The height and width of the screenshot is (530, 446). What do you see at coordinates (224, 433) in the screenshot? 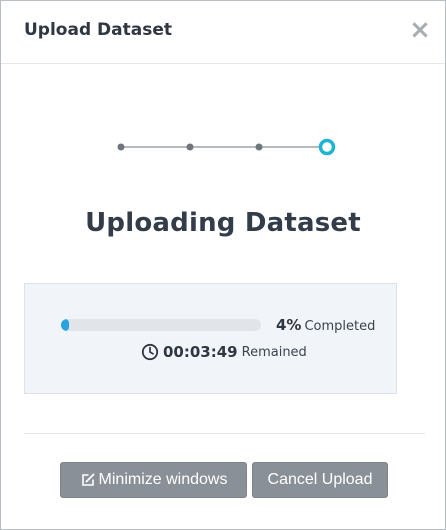
I see `footer-divider` at bounding box center [224, 433].